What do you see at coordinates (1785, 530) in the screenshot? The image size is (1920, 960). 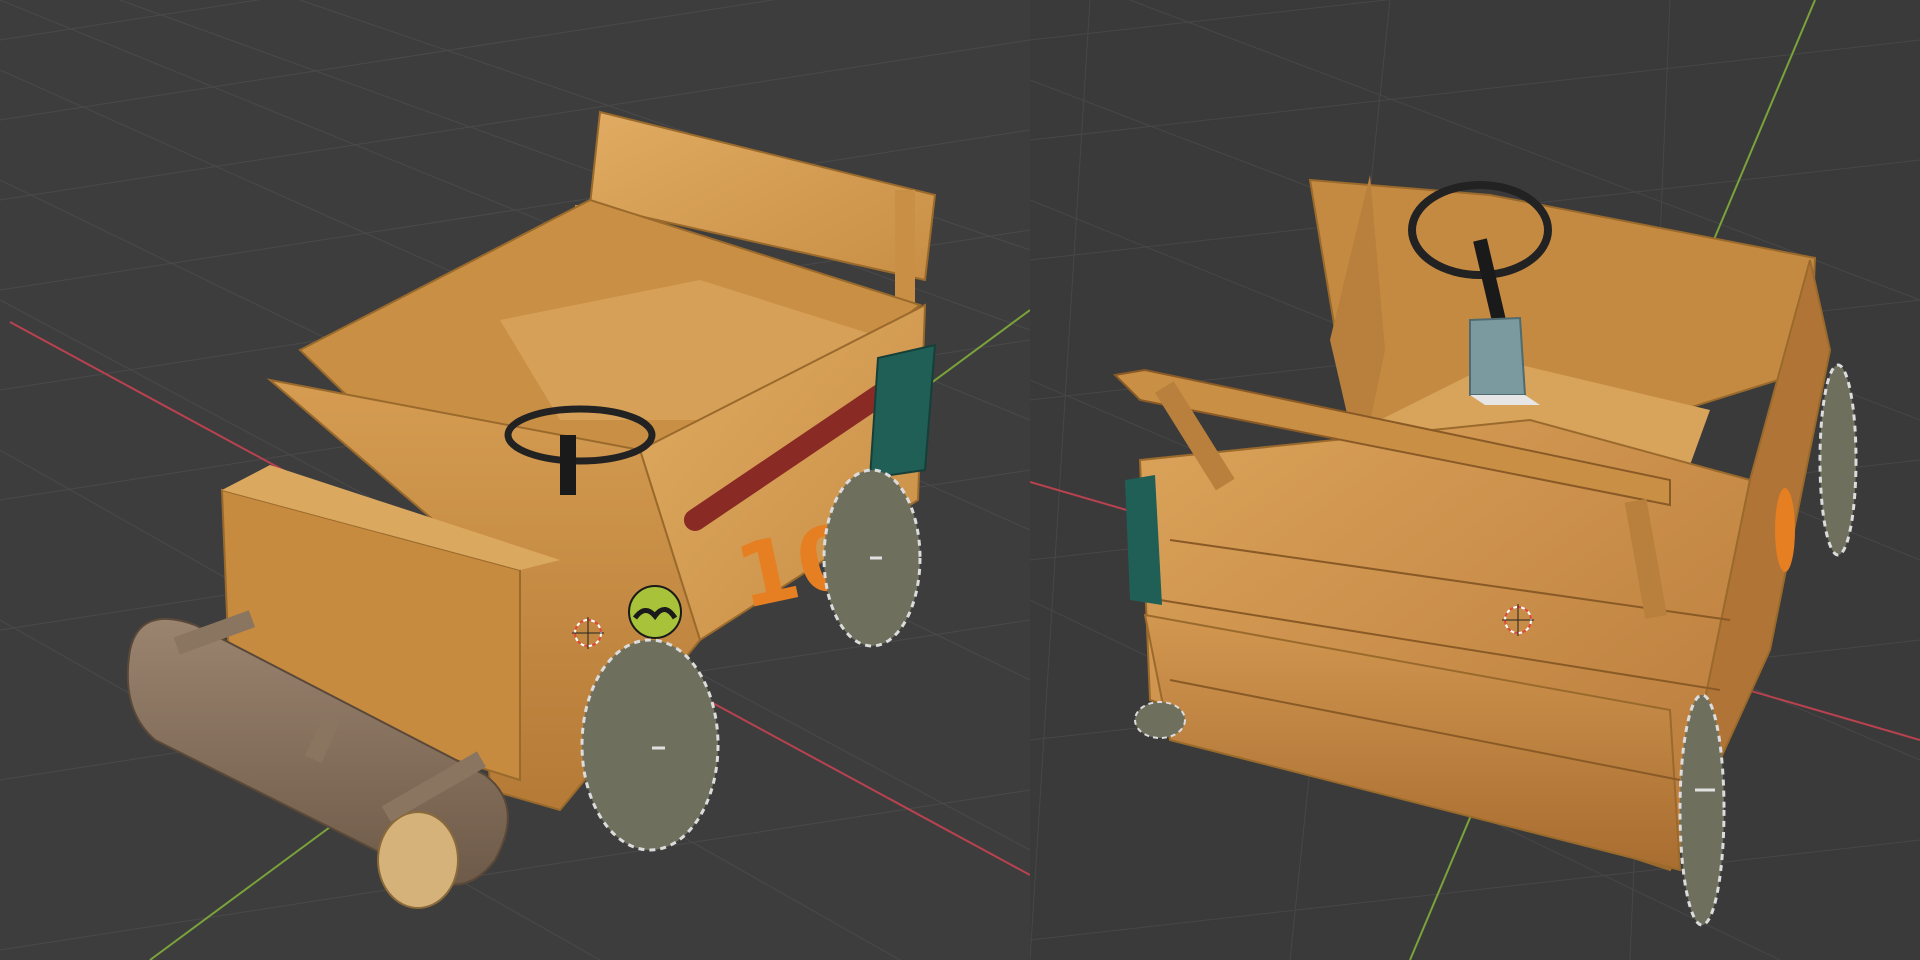 I see `car-number-side` at bounding box center [1785, 530].